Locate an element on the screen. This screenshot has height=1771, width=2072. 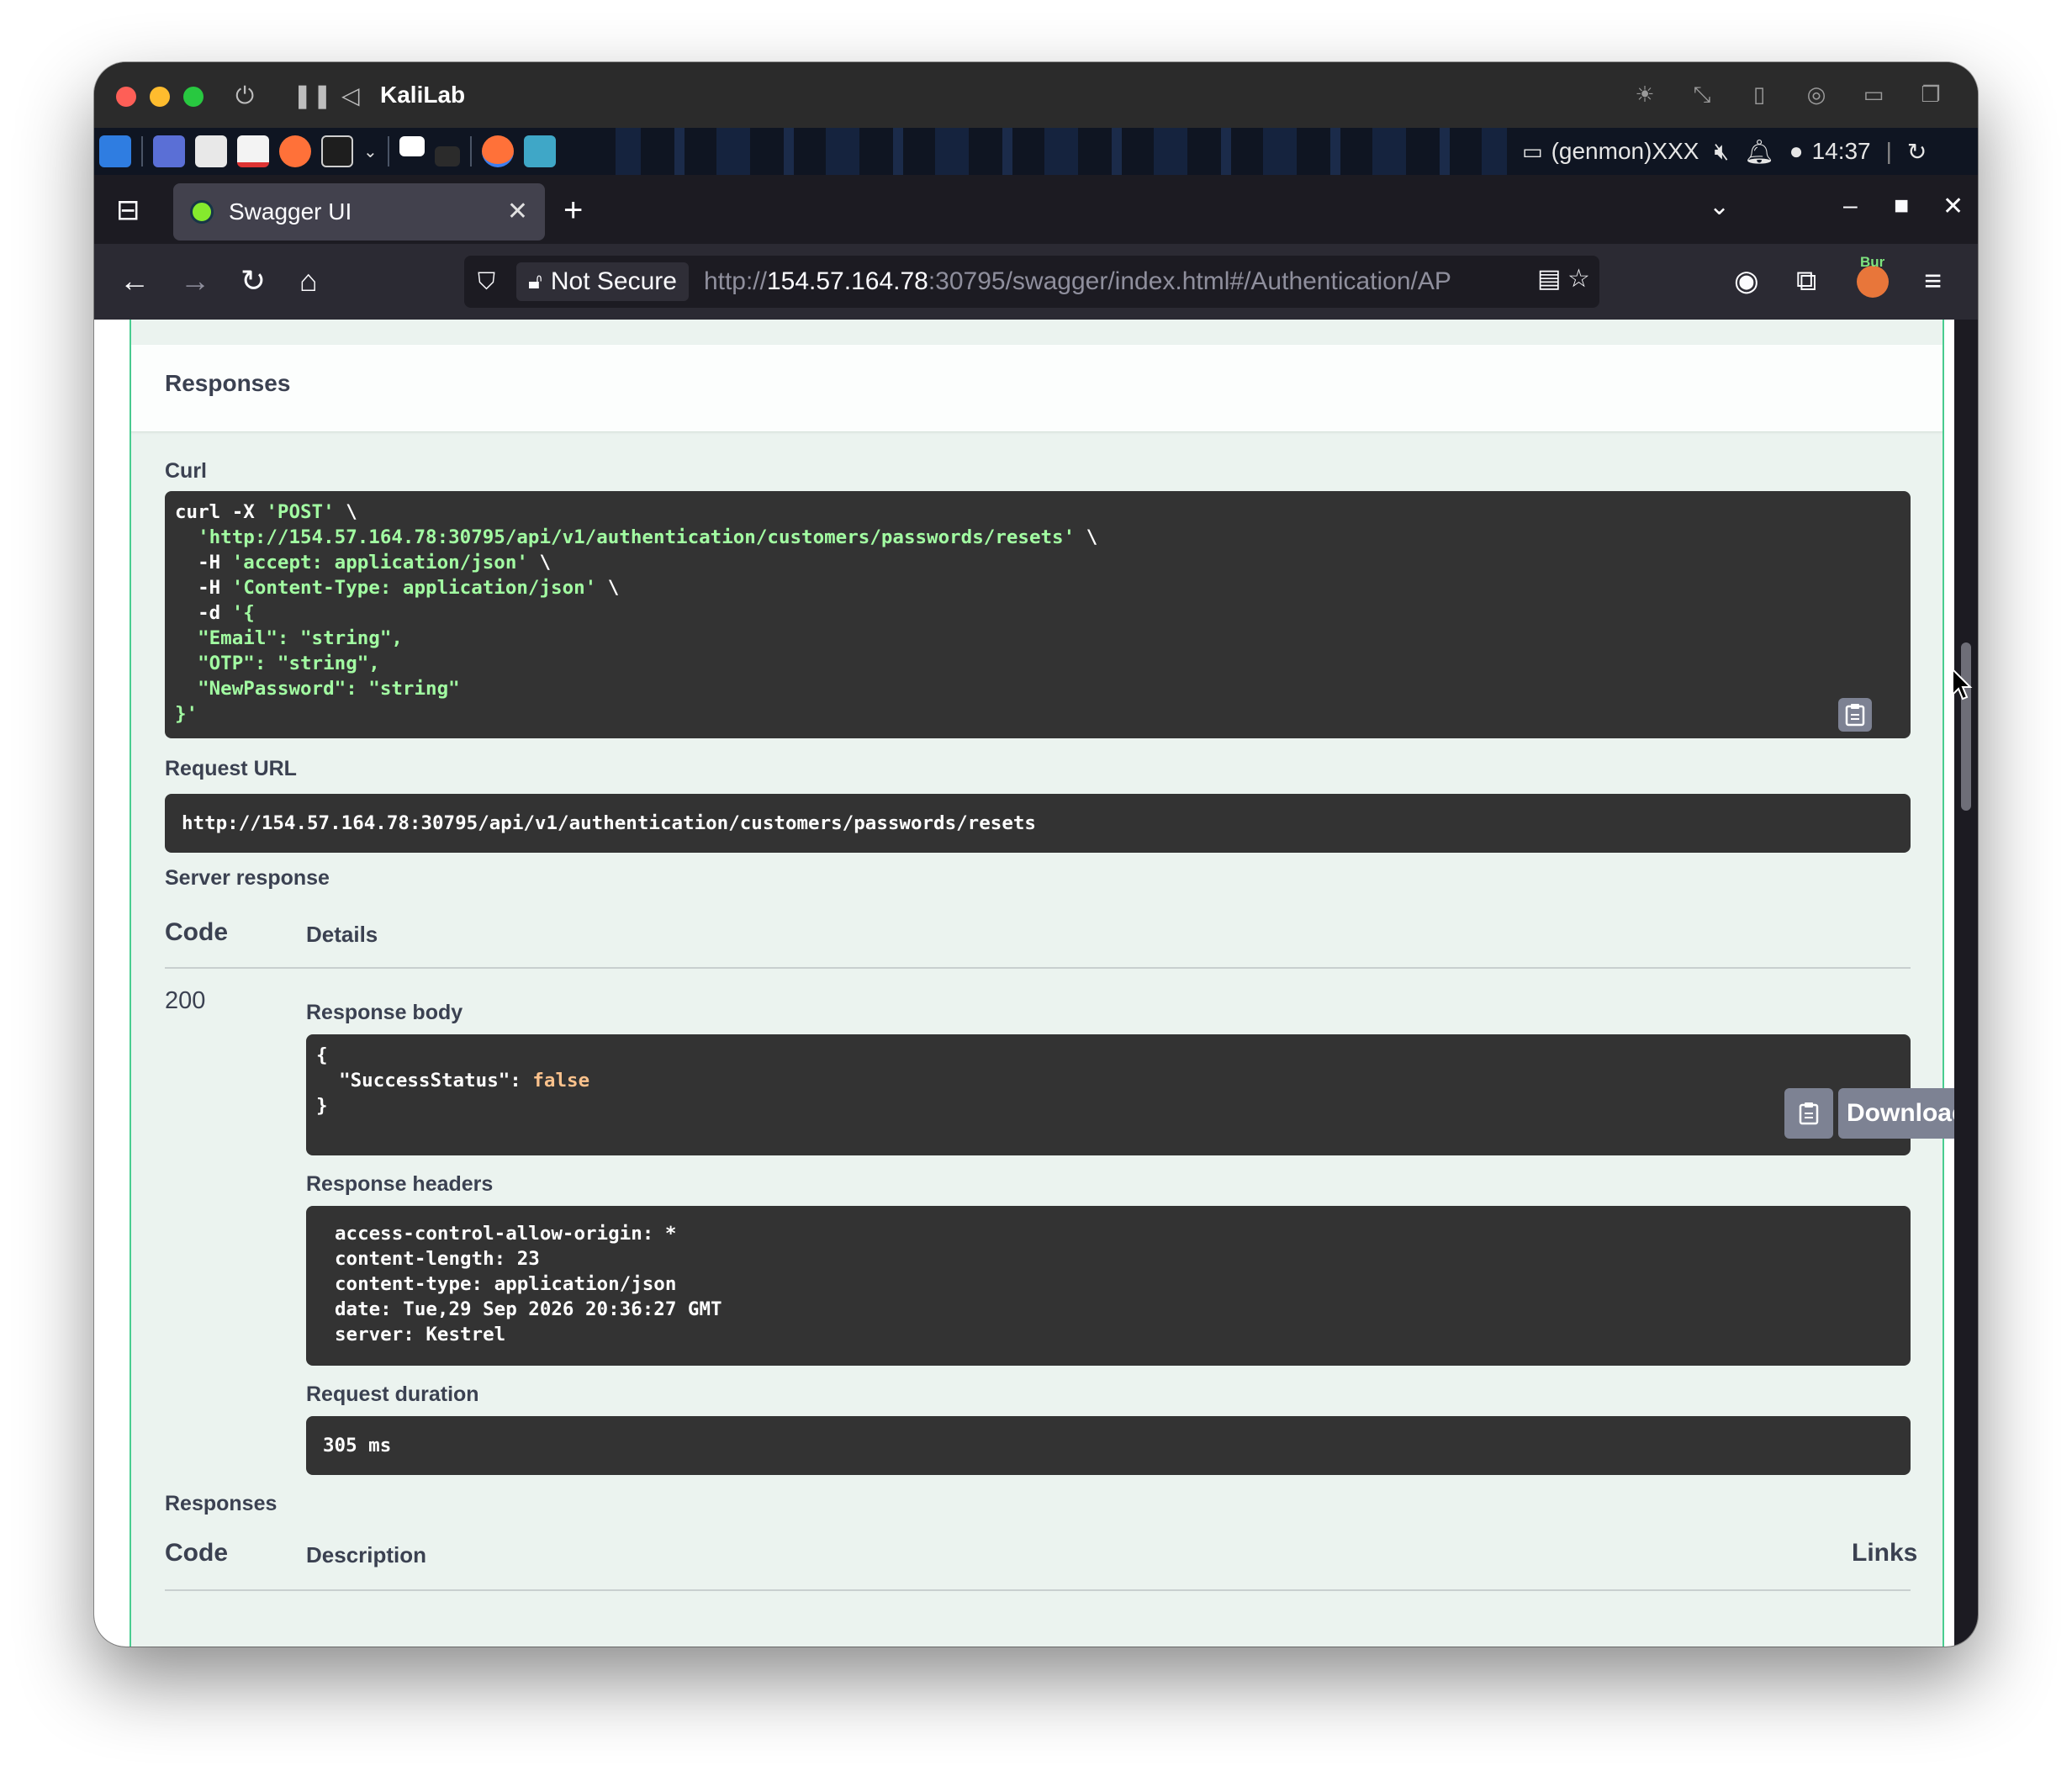
network-icon: ◎ is located at coordinates (1816, 94).